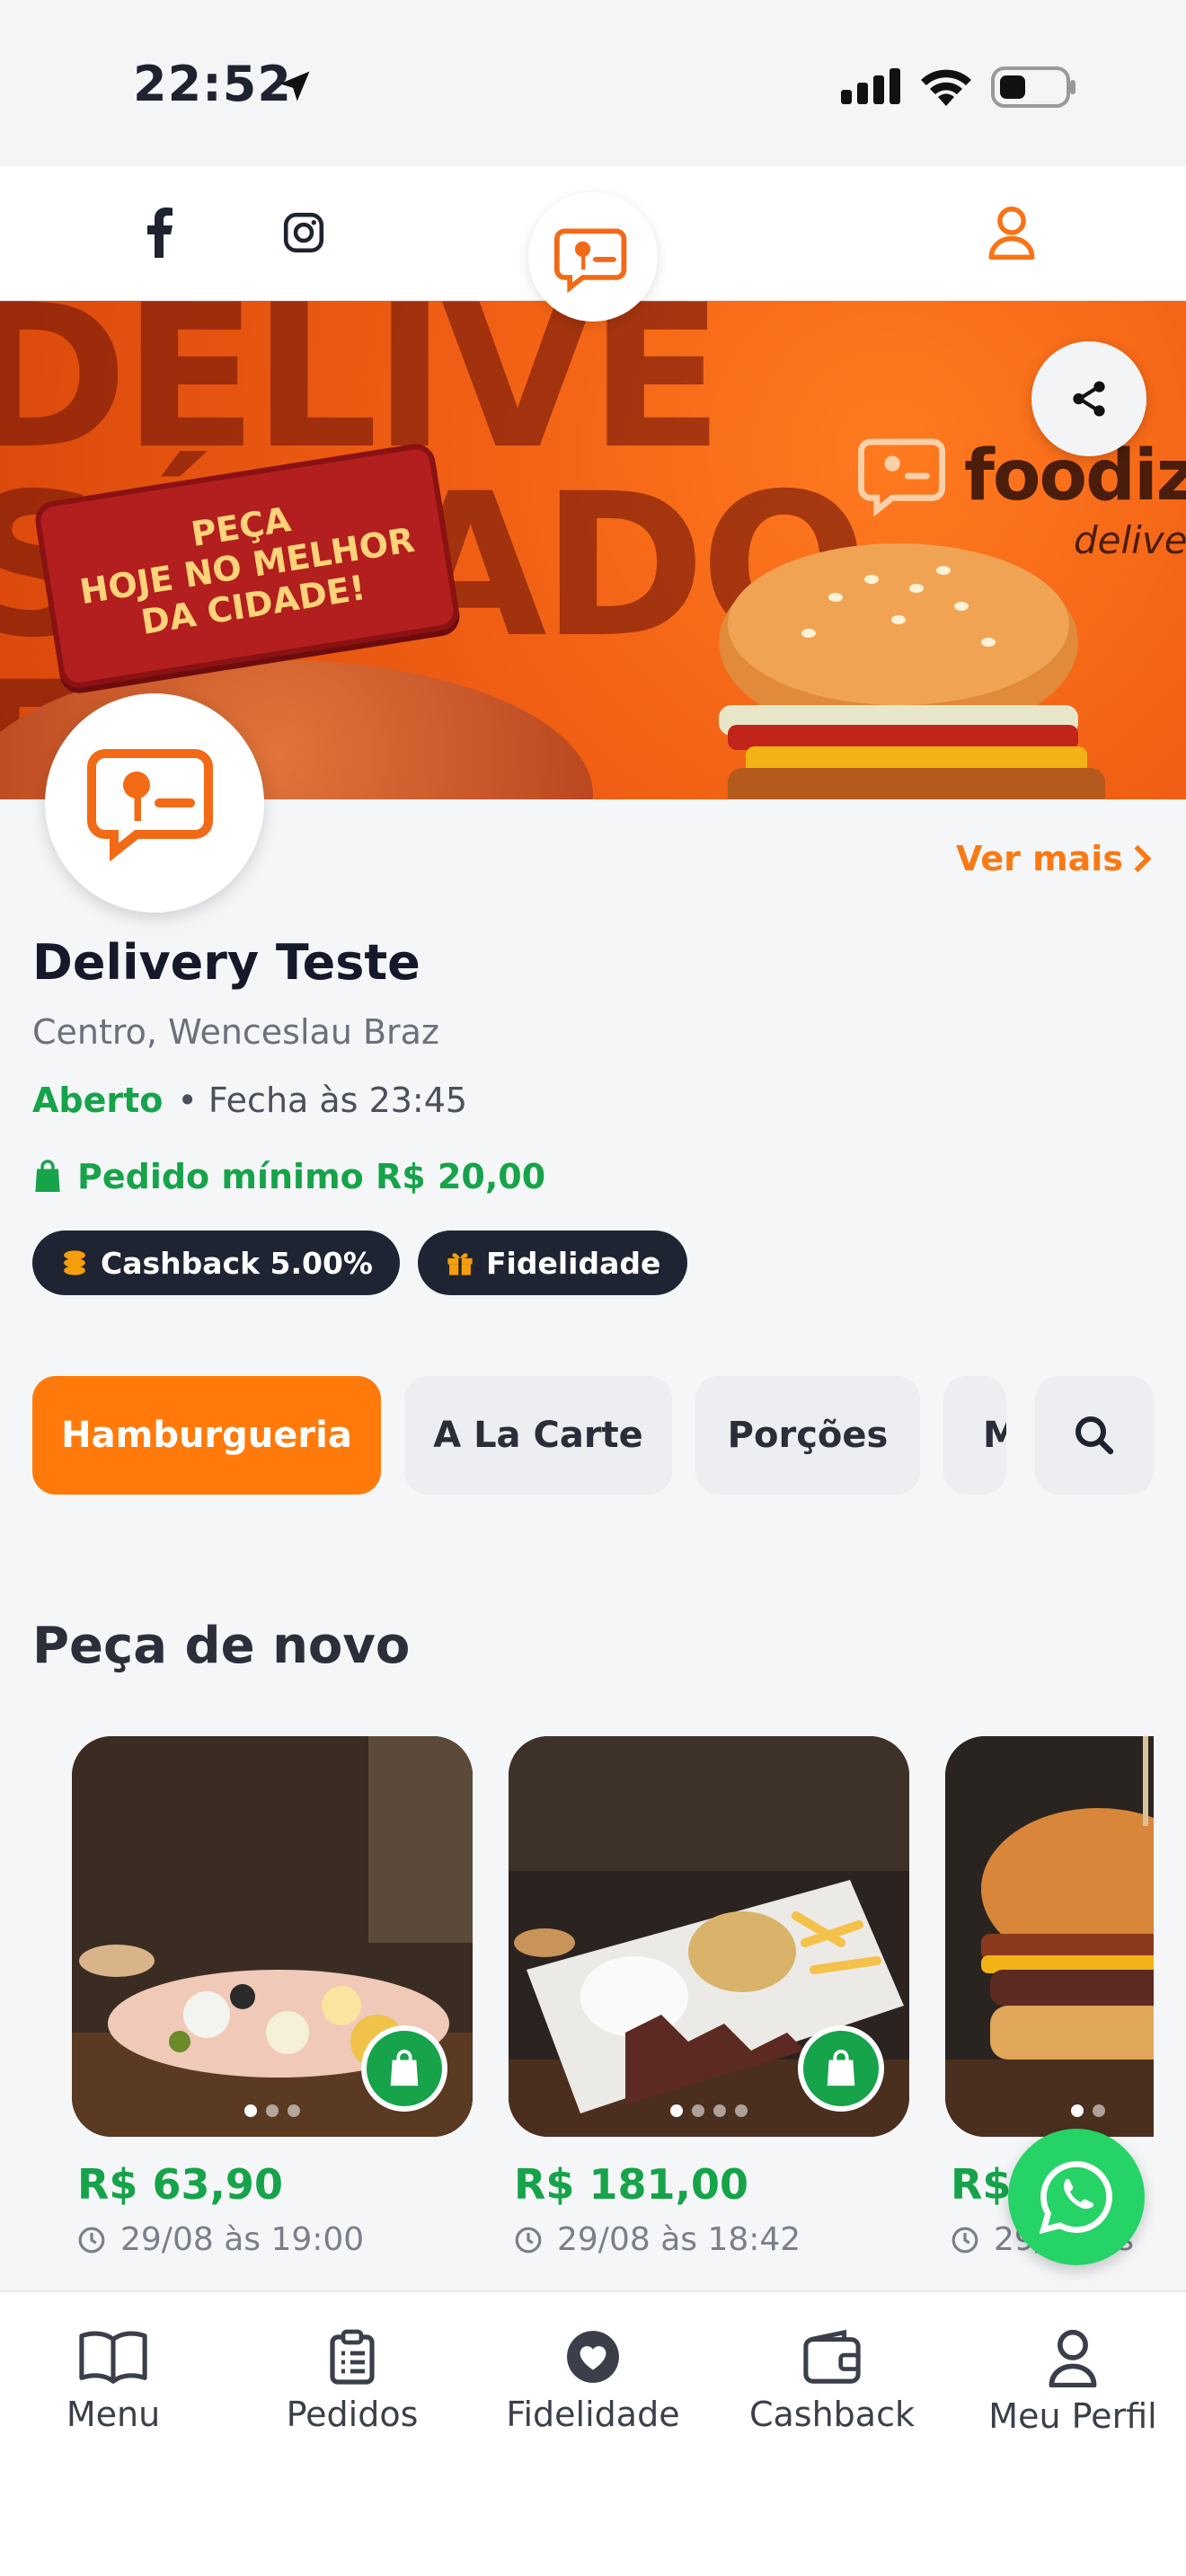 This screenshot has height=2576, width=1186. Describe the element at coordinates (98, 1100) in the screenshot. I see `open-status: Aberto` at that location.